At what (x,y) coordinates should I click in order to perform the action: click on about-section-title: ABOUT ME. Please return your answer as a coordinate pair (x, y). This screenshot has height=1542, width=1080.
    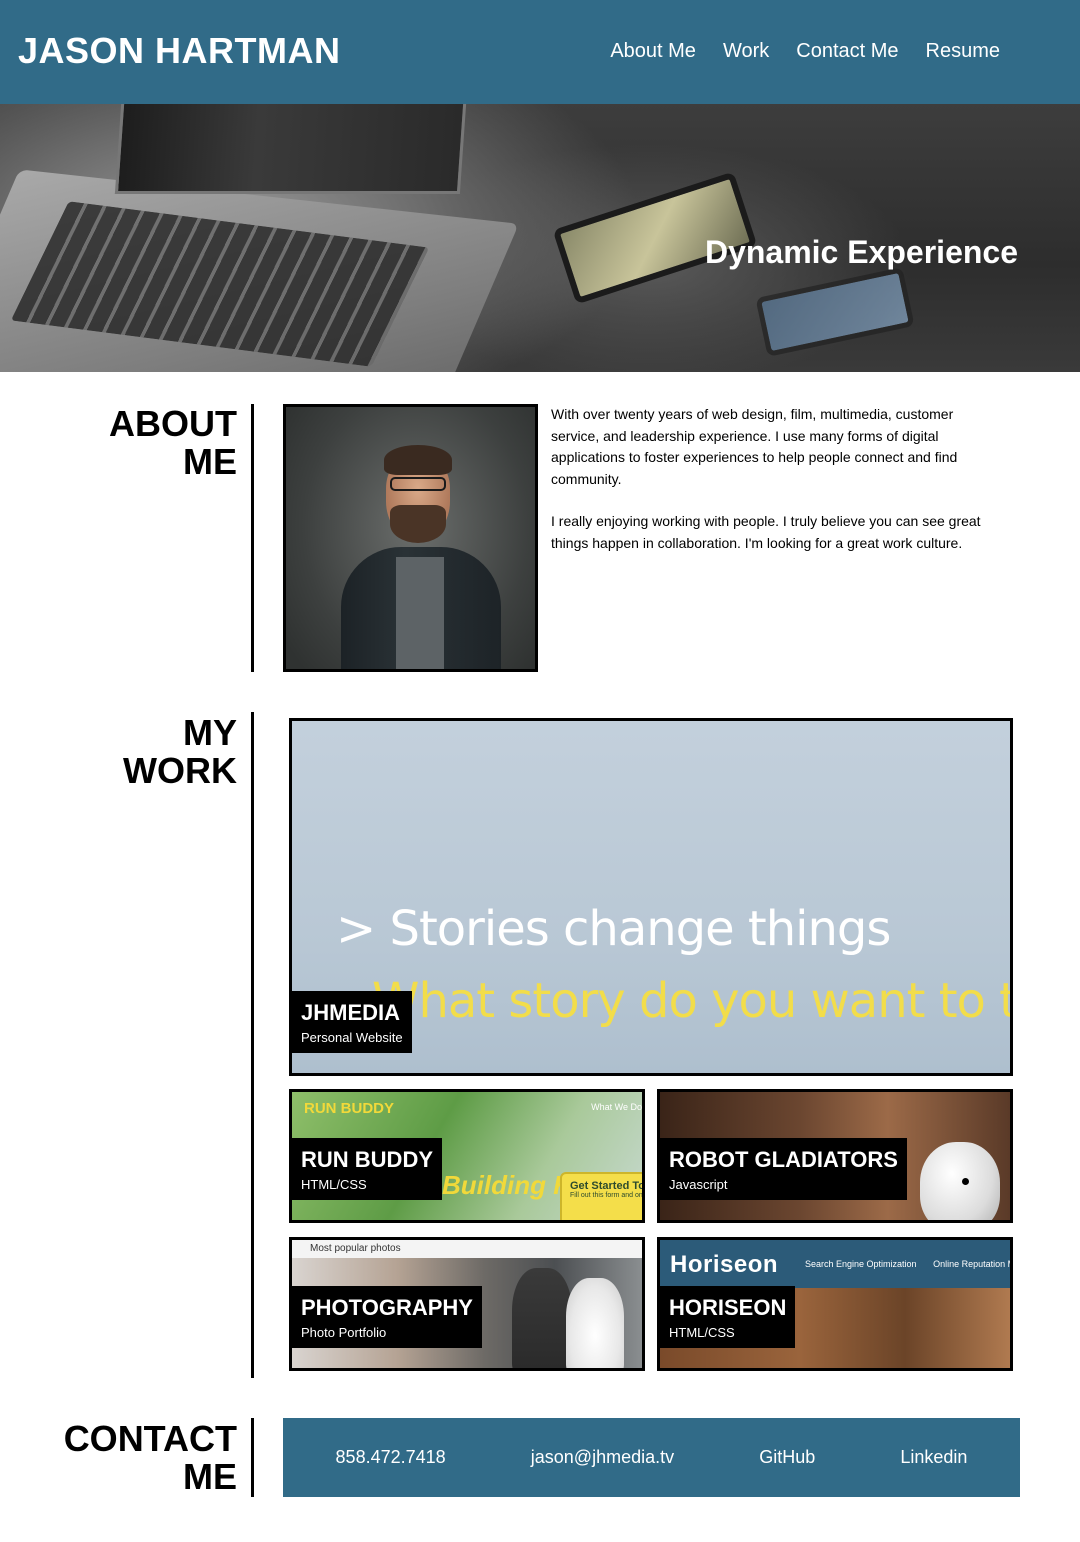
    Looking at the image, I should click on (173, 443).